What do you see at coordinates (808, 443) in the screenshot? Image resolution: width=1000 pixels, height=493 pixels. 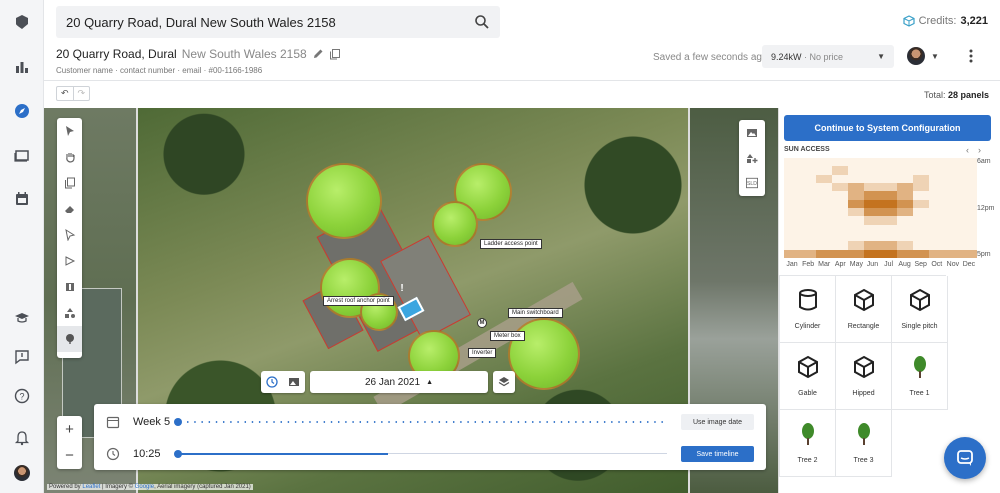 I see `object-tile-tree-2: Tree 2` at bounding box center [808, 443].